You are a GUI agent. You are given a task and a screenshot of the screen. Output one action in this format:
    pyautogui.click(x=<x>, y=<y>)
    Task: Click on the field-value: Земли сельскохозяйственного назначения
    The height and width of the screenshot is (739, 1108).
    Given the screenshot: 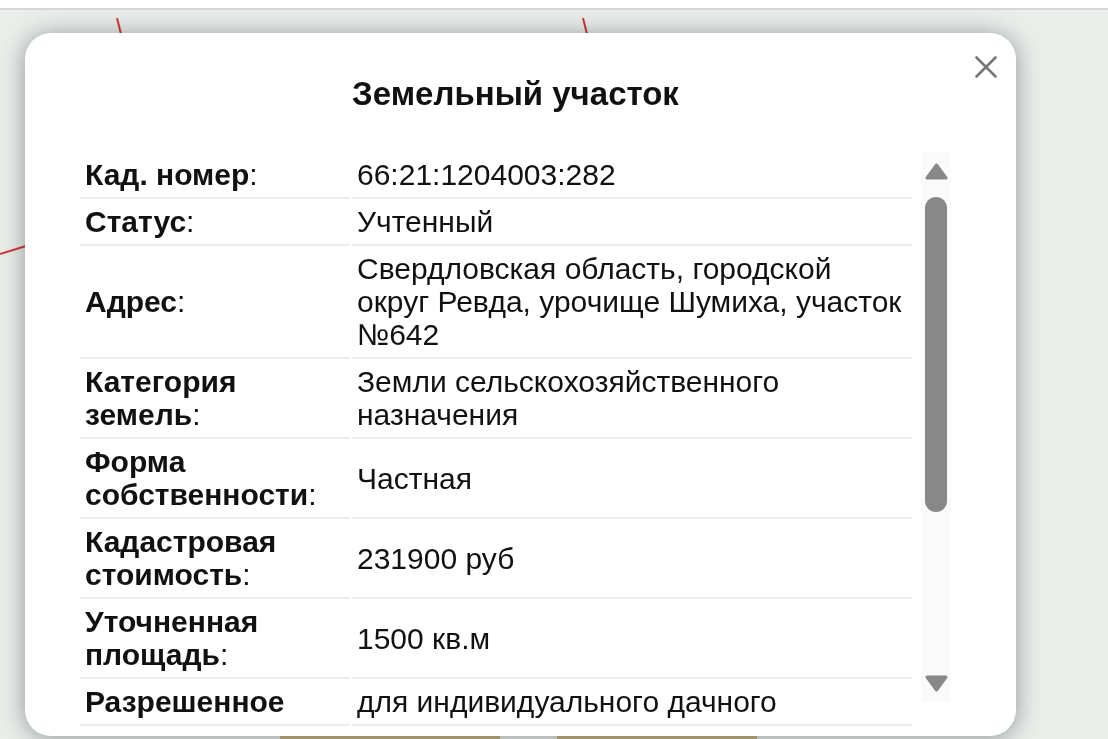 What is the action you would take?
    pyautogui.click(x=632, y=399)
    